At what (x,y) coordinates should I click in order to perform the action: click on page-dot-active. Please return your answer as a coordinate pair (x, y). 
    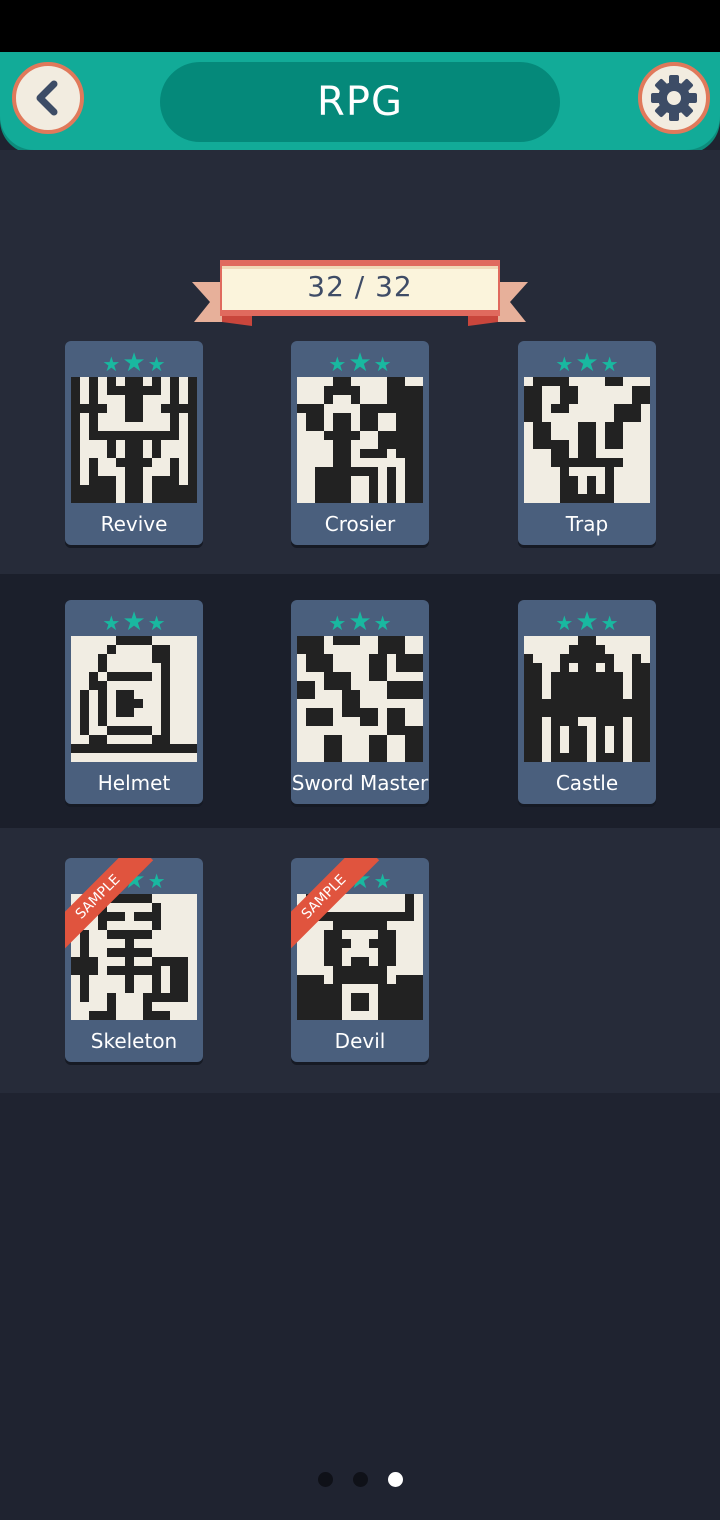
    Looking at the image, I should click on (395, 1479).